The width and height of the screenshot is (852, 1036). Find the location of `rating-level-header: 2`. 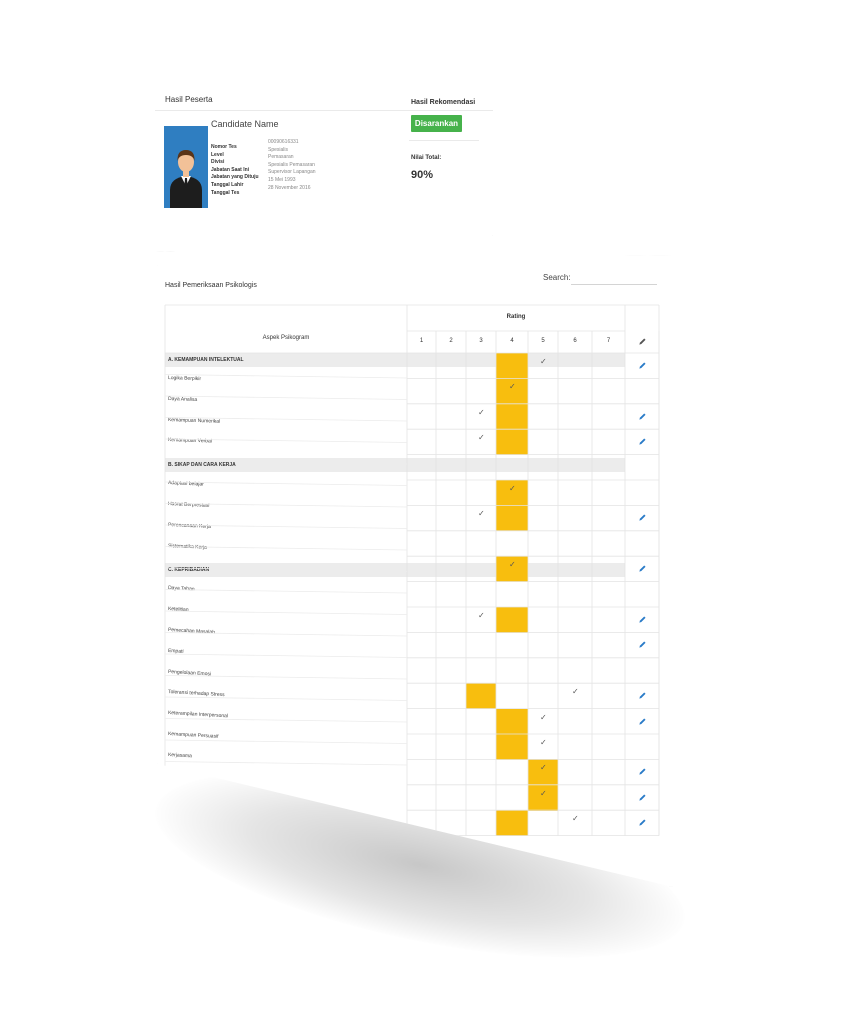

rating-level-header: 2 is located at coordinates (451, 341).